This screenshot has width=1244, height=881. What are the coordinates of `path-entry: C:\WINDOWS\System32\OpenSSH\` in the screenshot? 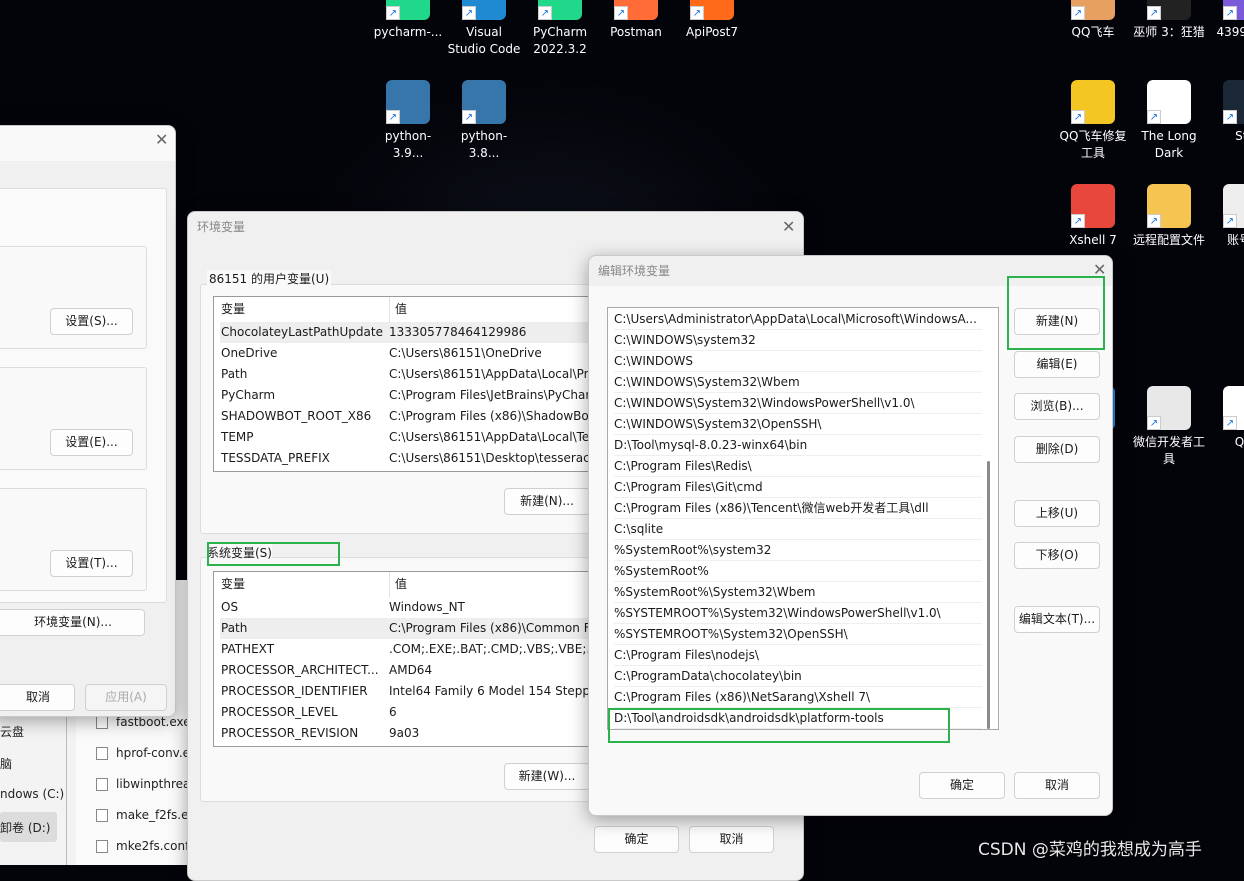 It's located at (798, 424).